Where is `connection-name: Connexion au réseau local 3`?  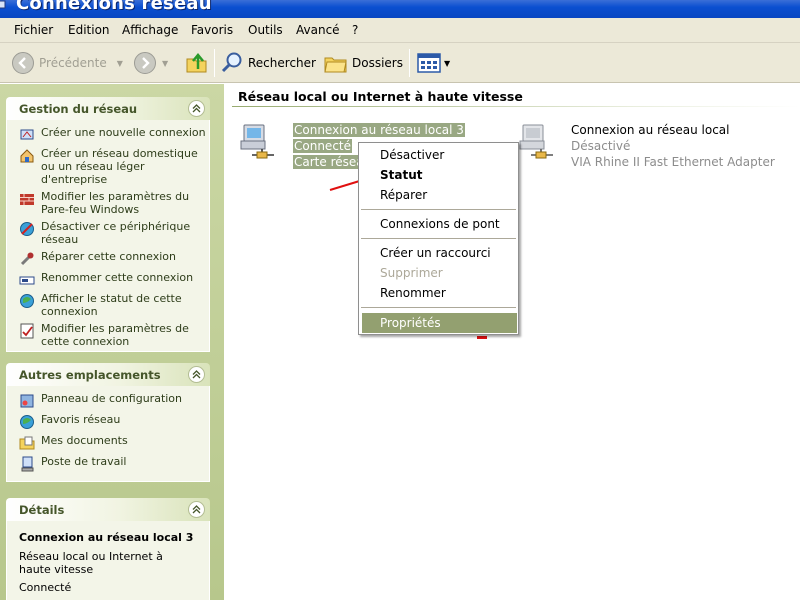 connection-name: Connexion au réseau local 3 is located at coordinates (379, 130).